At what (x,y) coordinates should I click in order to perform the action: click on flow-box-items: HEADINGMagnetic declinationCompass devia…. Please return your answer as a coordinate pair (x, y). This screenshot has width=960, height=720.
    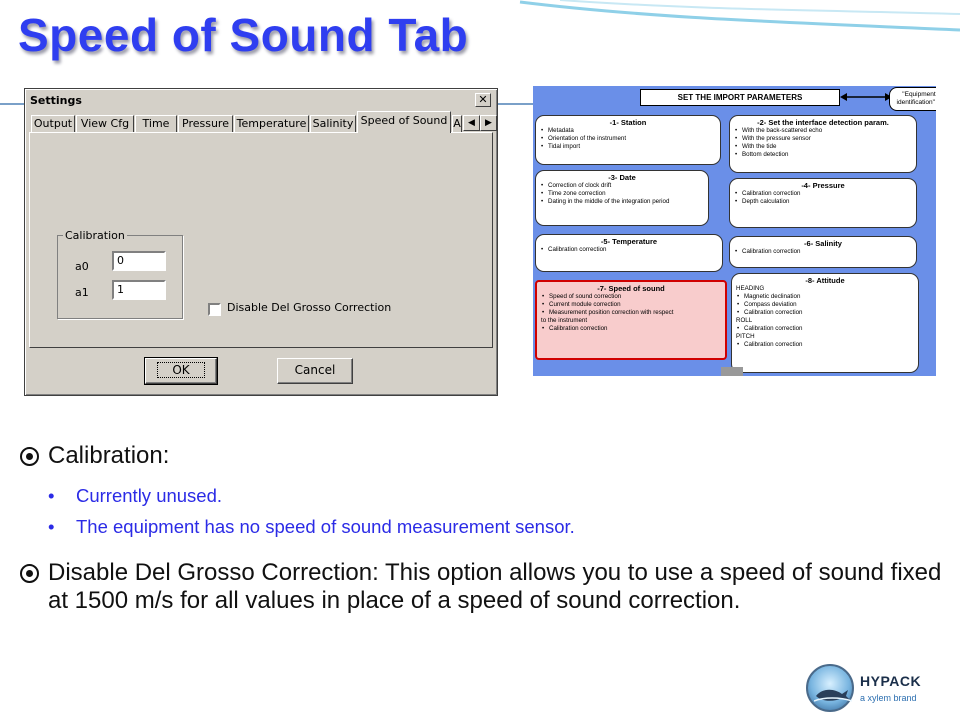
    Looking at the image, I should click on (825, 317).